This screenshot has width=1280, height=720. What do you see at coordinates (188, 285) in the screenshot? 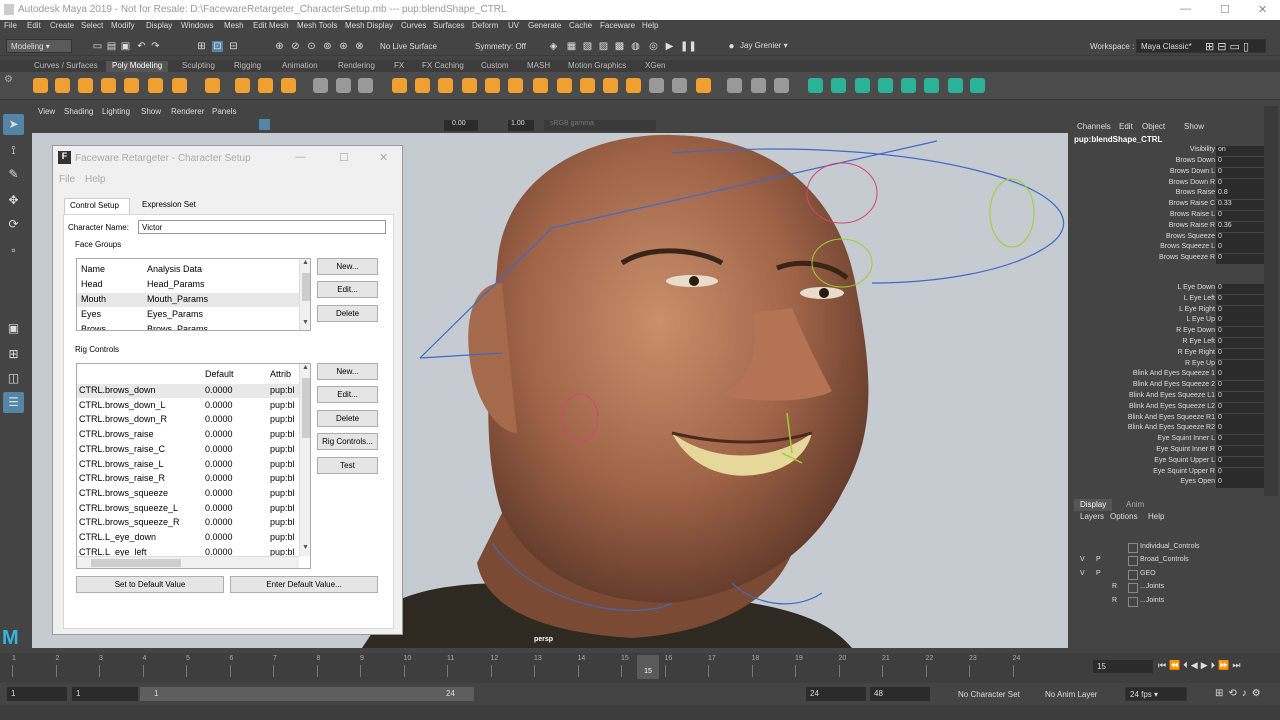
I see `face-group-row: Head Head_Params` at bounding box center [188, 285].